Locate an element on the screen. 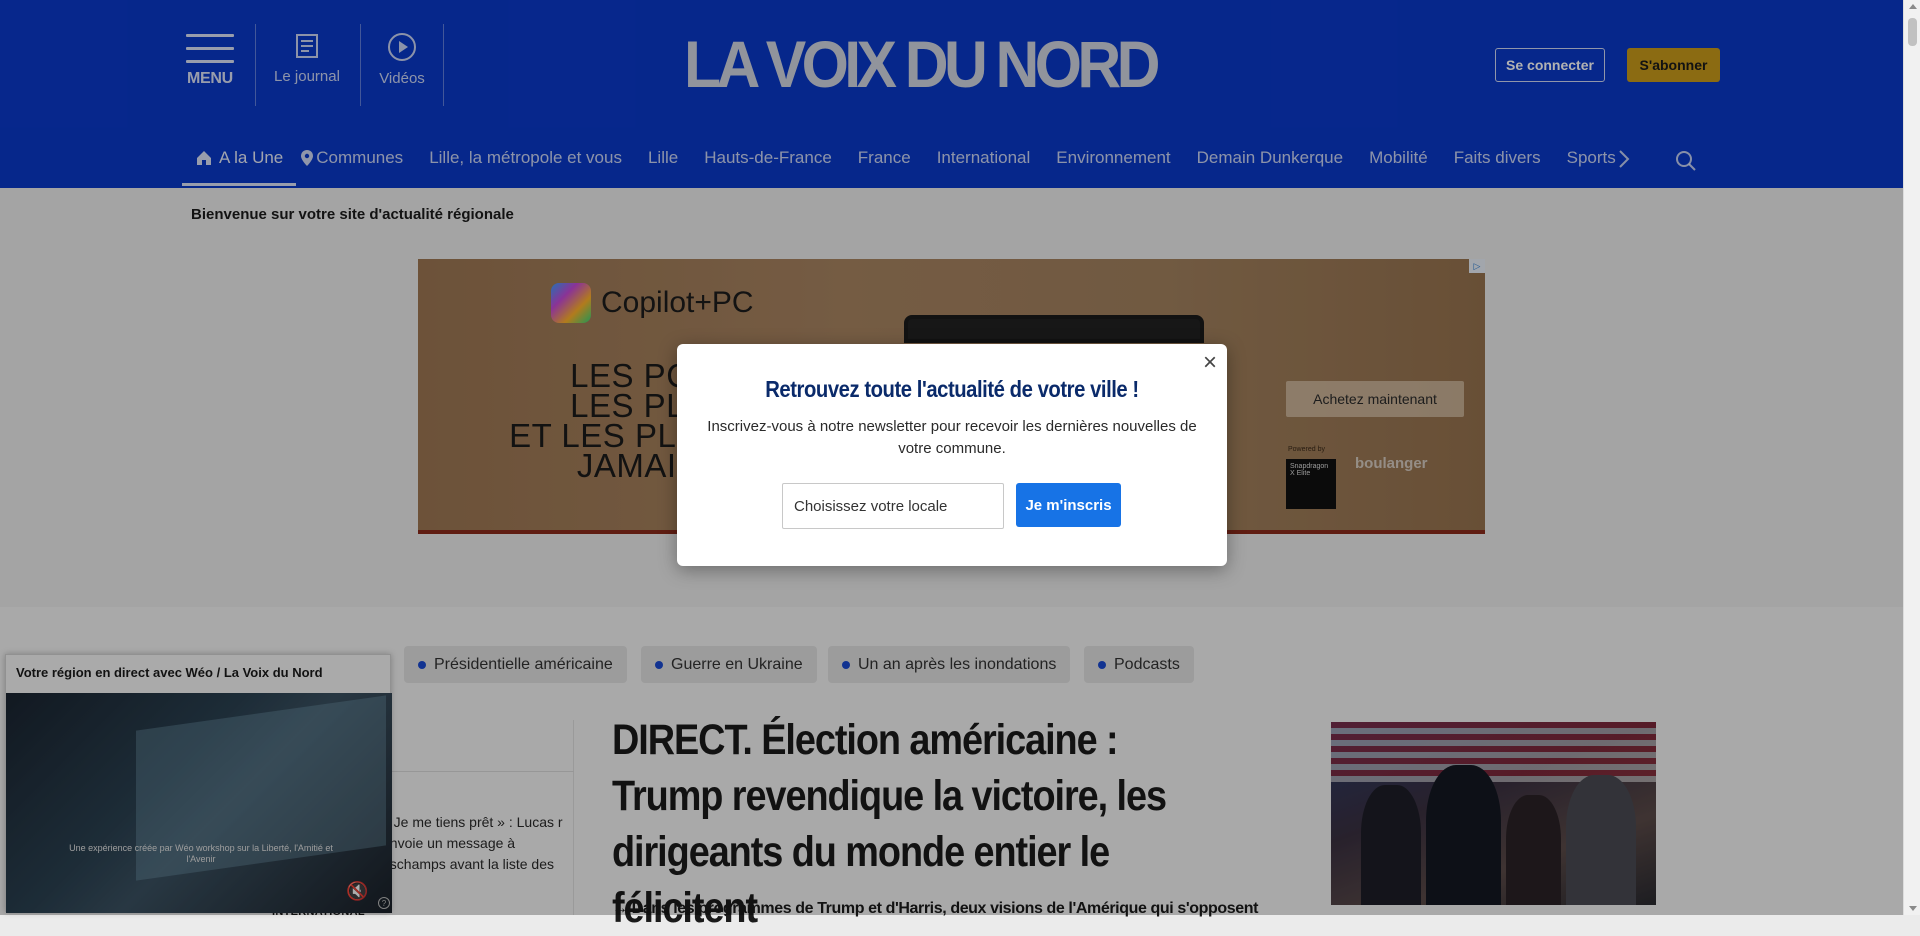 The width and height of the screenshot is (1920, 936). locale-select: Choisissez votre locale is located at coordinates (893, 506).